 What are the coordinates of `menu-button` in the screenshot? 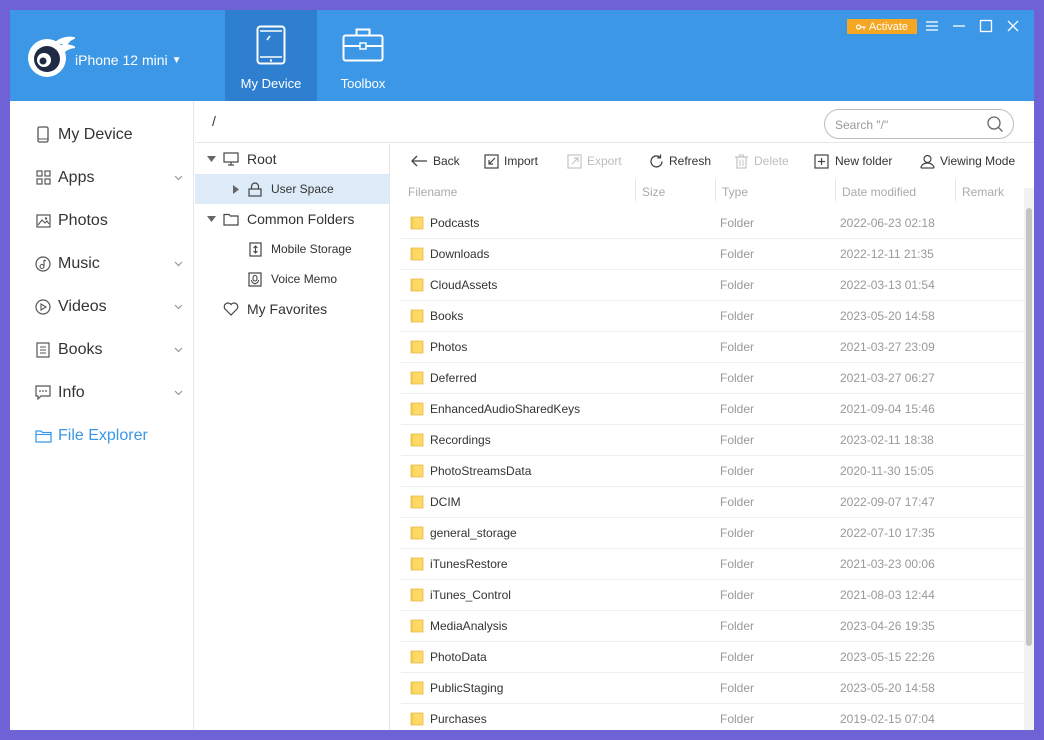 It's located at (932, 26).